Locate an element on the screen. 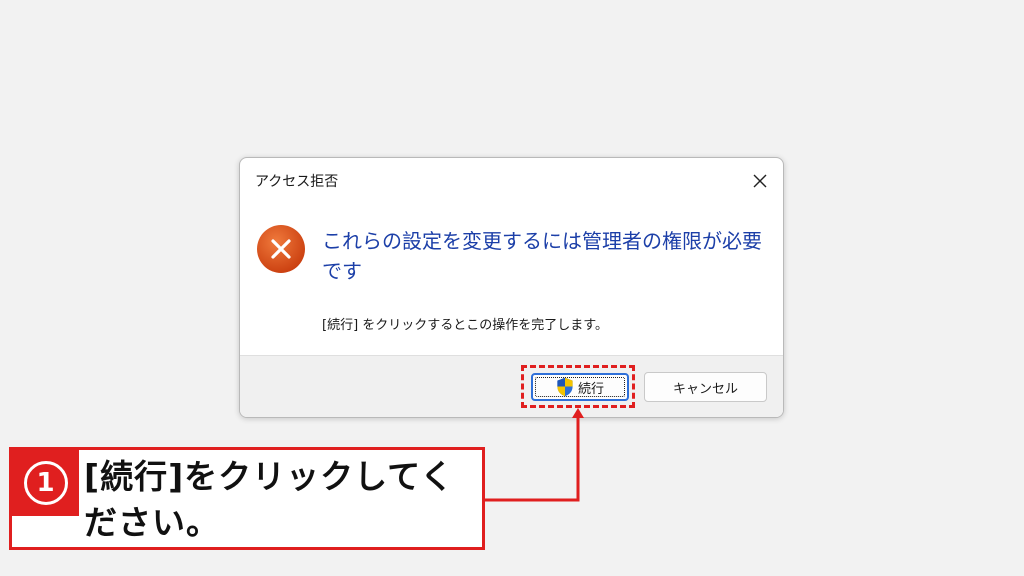 This screenshot has height=576, width=1024. content-text: [続行] をクリックするとこの操作を完了します。 is located at coordinates (465, 325).